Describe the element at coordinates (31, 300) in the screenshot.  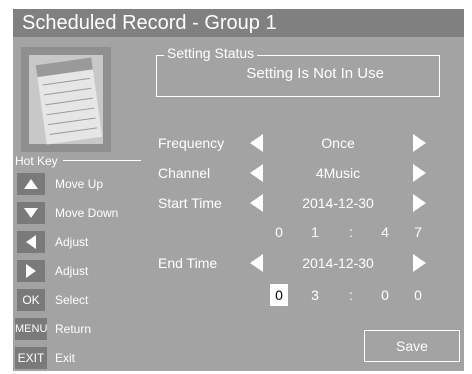
I see `ok-key: OK` at that location.